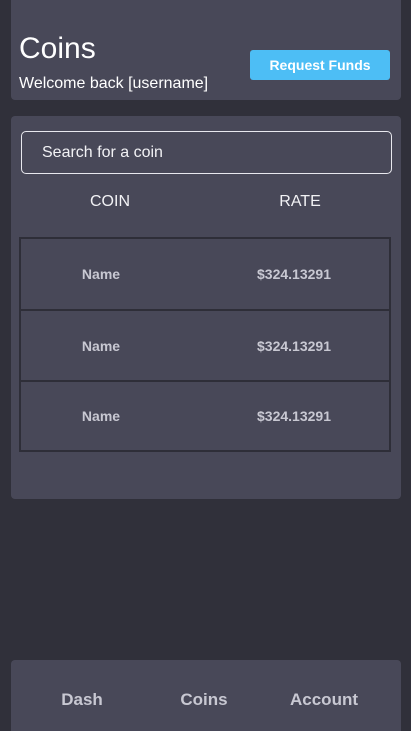 The width and height of the screenshot is (411, 731). Describe the element at coordinates (320, 65) in the screenshot. I see `request-funds-button: Request Funds` at that location.